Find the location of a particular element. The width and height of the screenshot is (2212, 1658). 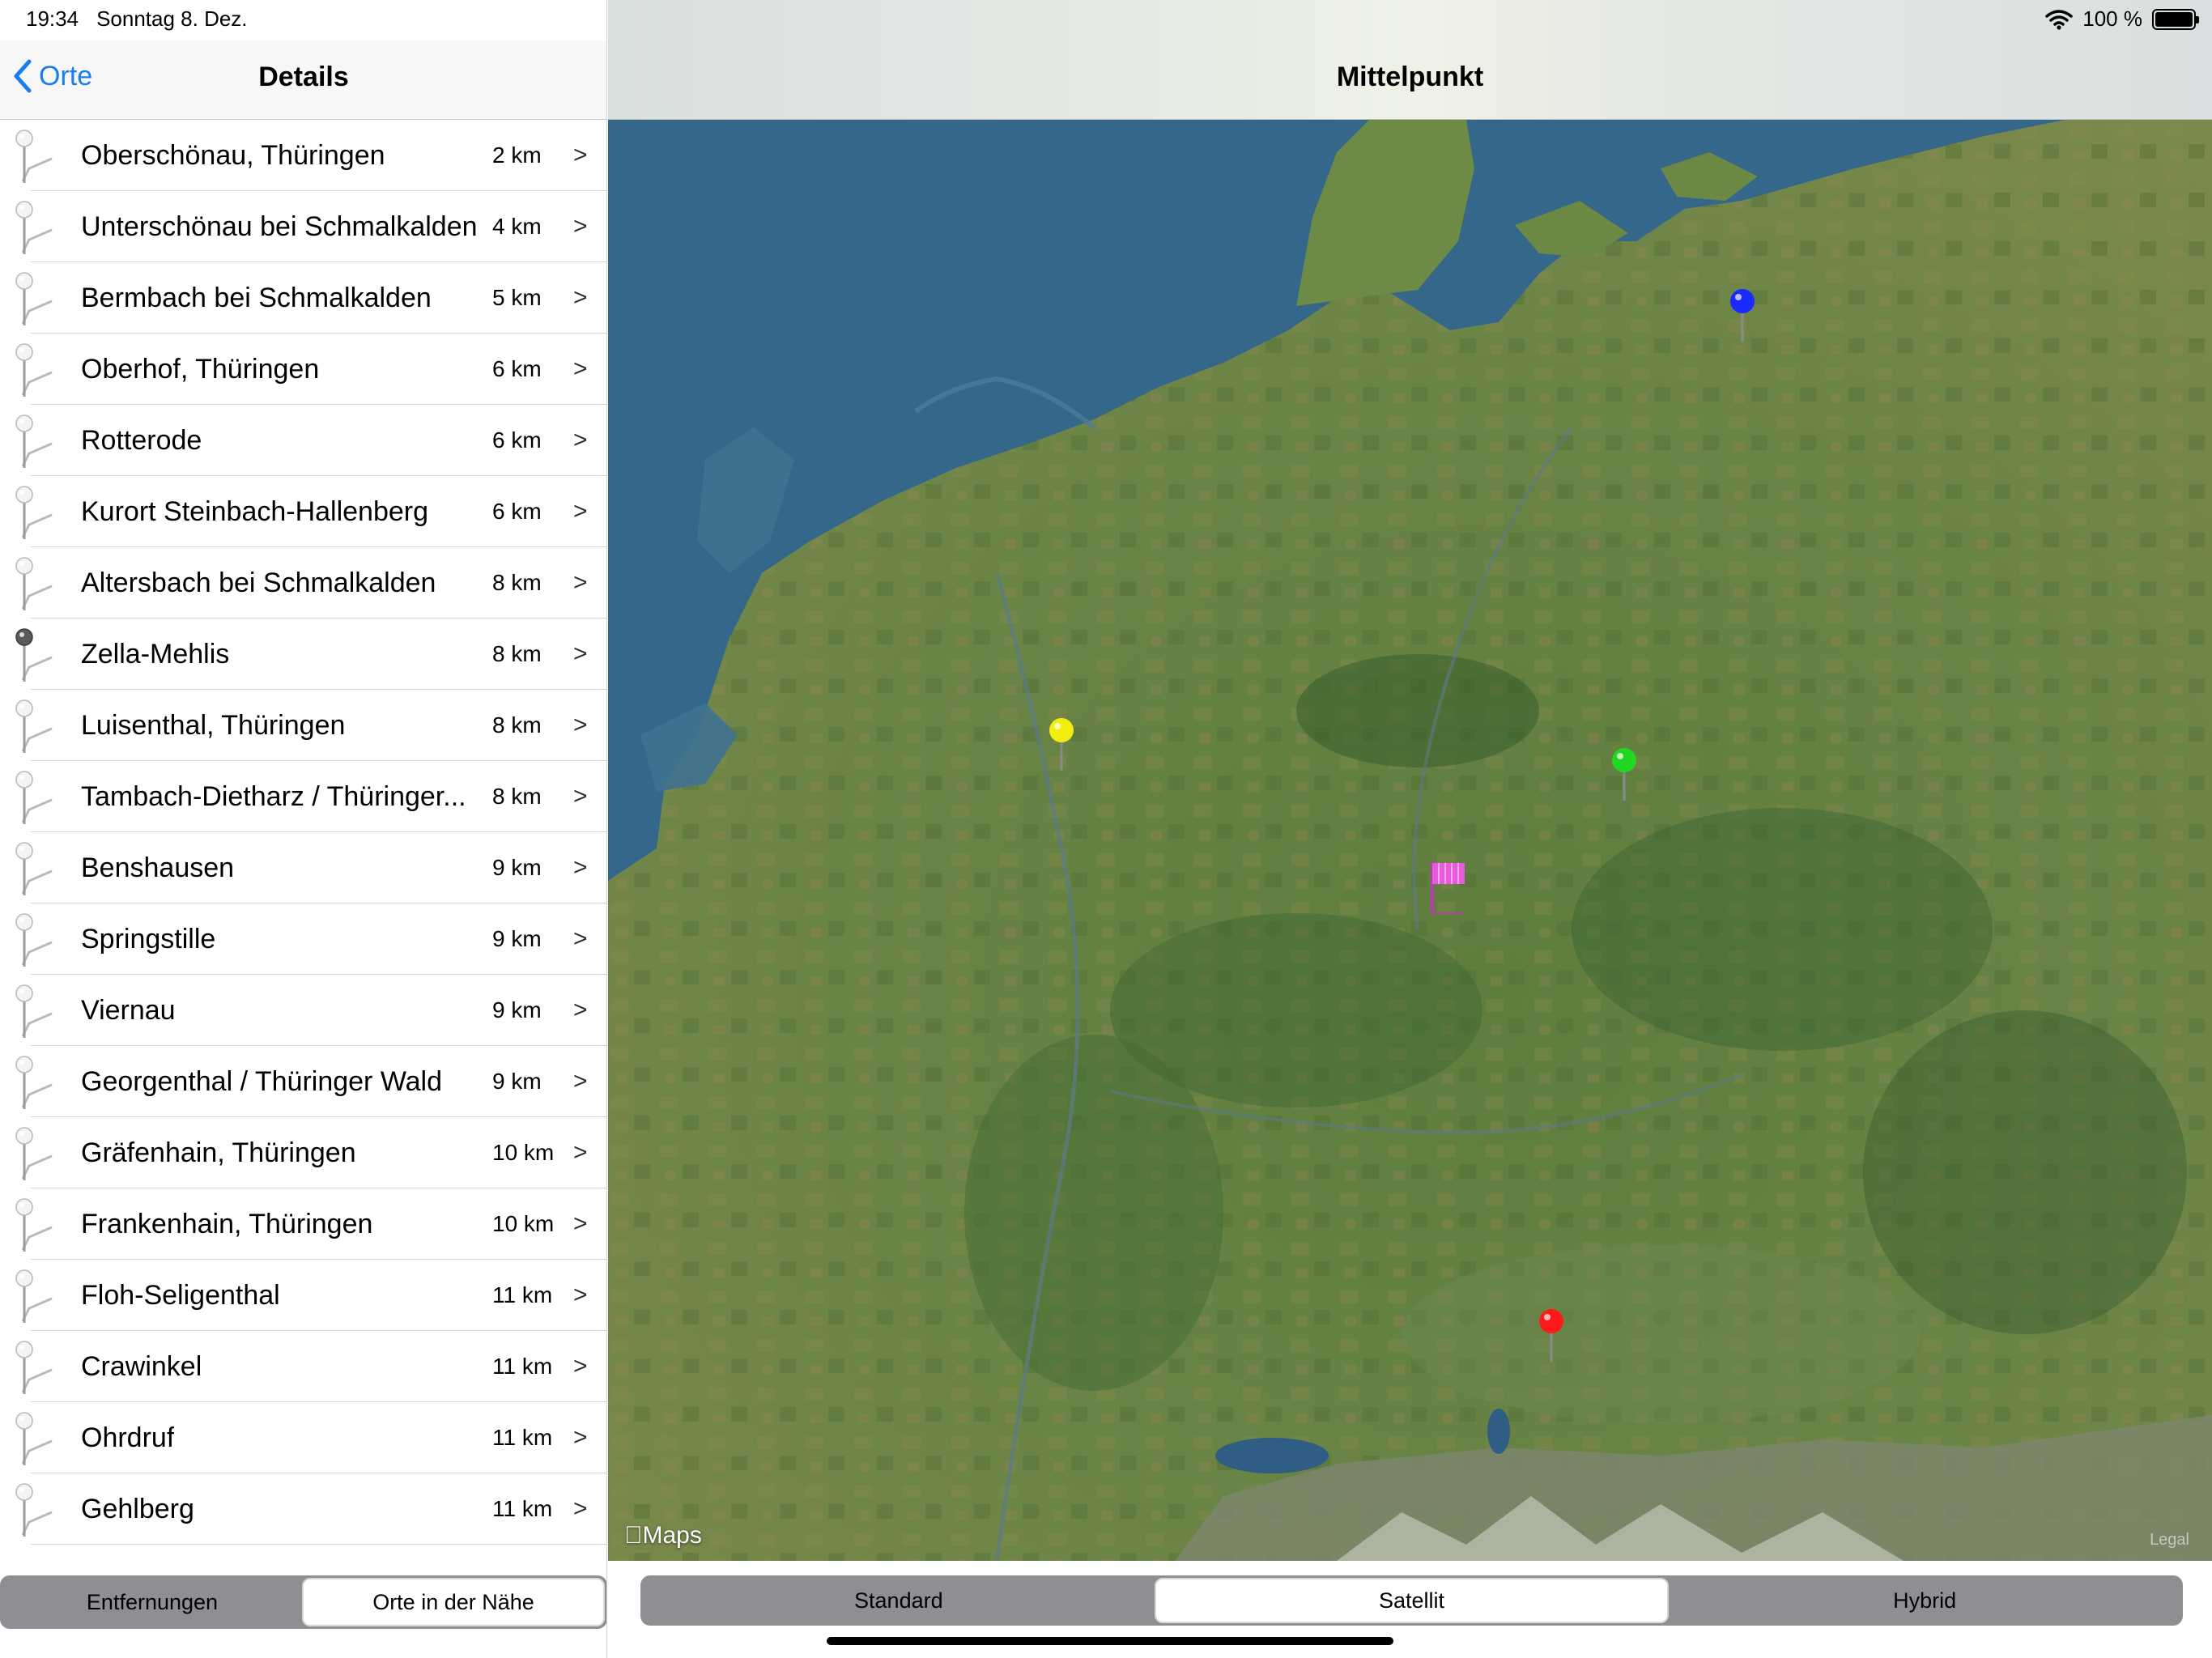

map-type-segment-hybrid: Hybrid is located at coordinates (1925, 1600).